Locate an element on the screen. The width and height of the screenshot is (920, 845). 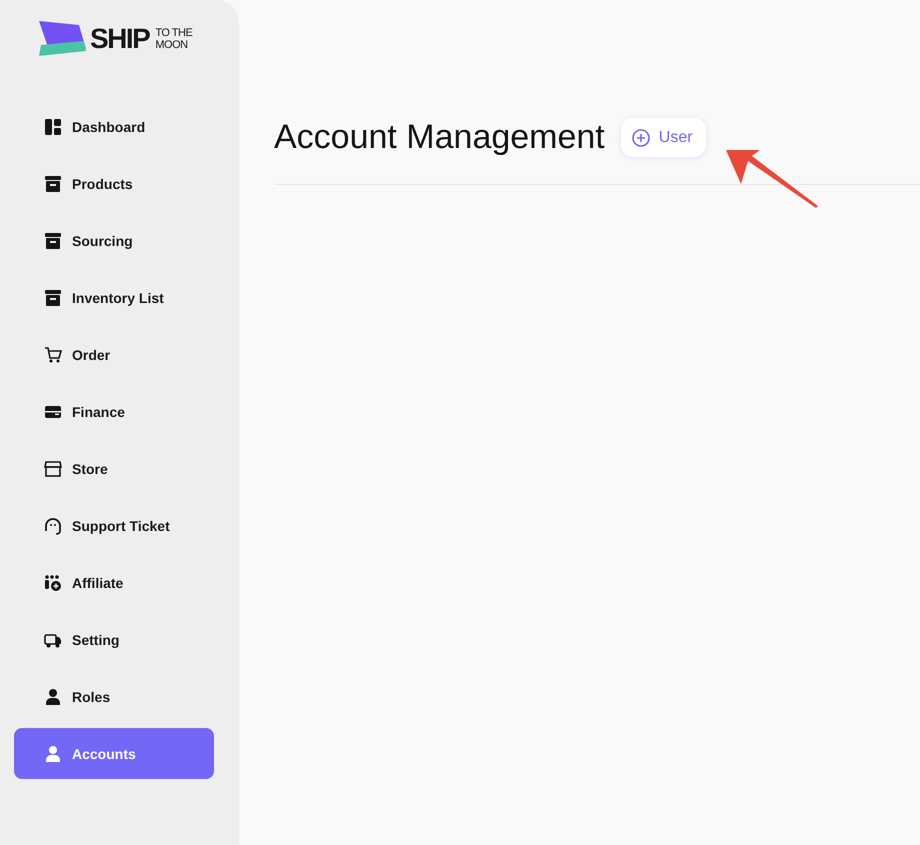
dashboard-icon is located at coordinates (53, 127).